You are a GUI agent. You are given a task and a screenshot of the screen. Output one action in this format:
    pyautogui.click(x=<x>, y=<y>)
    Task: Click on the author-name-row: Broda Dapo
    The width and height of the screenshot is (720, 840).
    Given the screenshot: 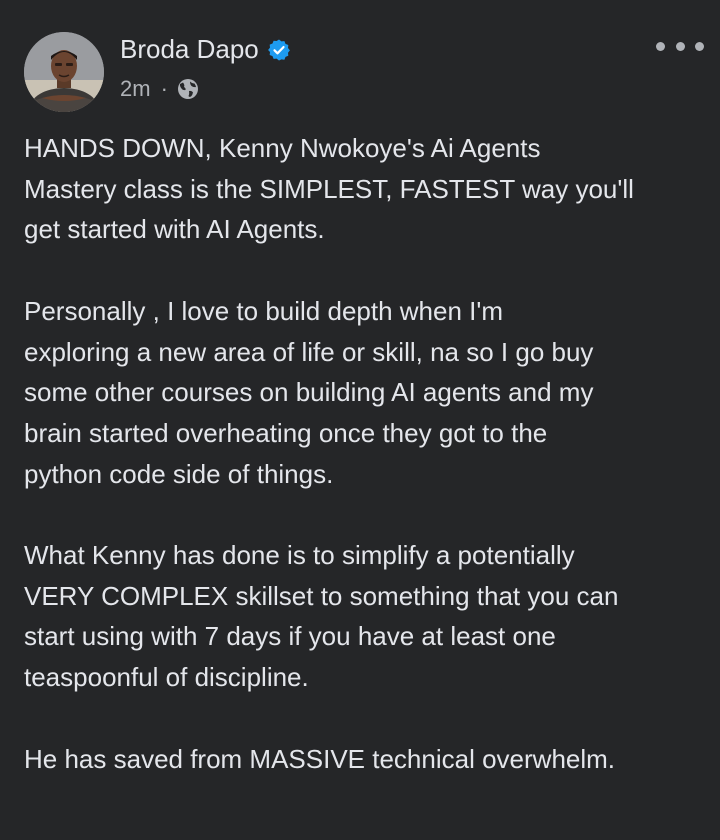 What is the action you would take?
    pyautogui.click(x=205, y=49)
    